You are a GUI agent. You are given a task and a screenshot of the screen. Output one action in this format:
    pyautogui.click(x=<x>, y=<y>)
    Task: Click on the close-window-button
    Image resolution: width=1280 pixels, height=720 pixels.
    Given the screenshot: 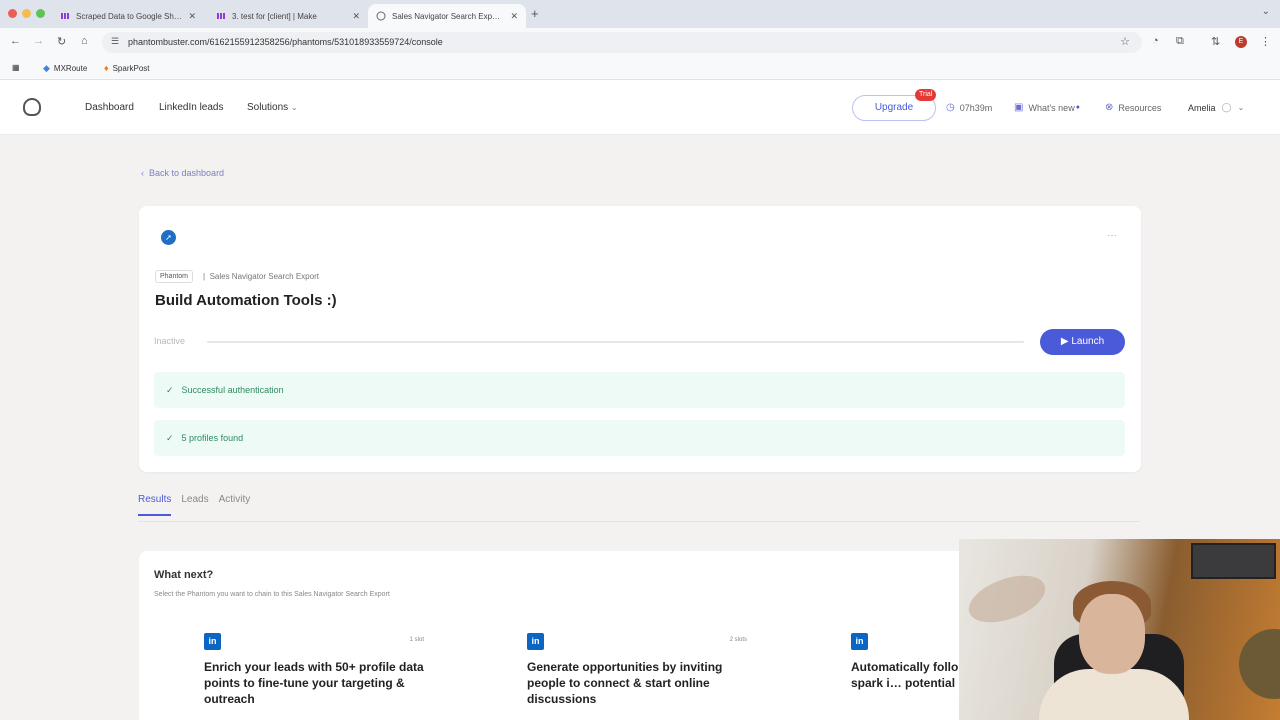 What is the action you would take?
    pyautogui.click(x=12, y=13)
    